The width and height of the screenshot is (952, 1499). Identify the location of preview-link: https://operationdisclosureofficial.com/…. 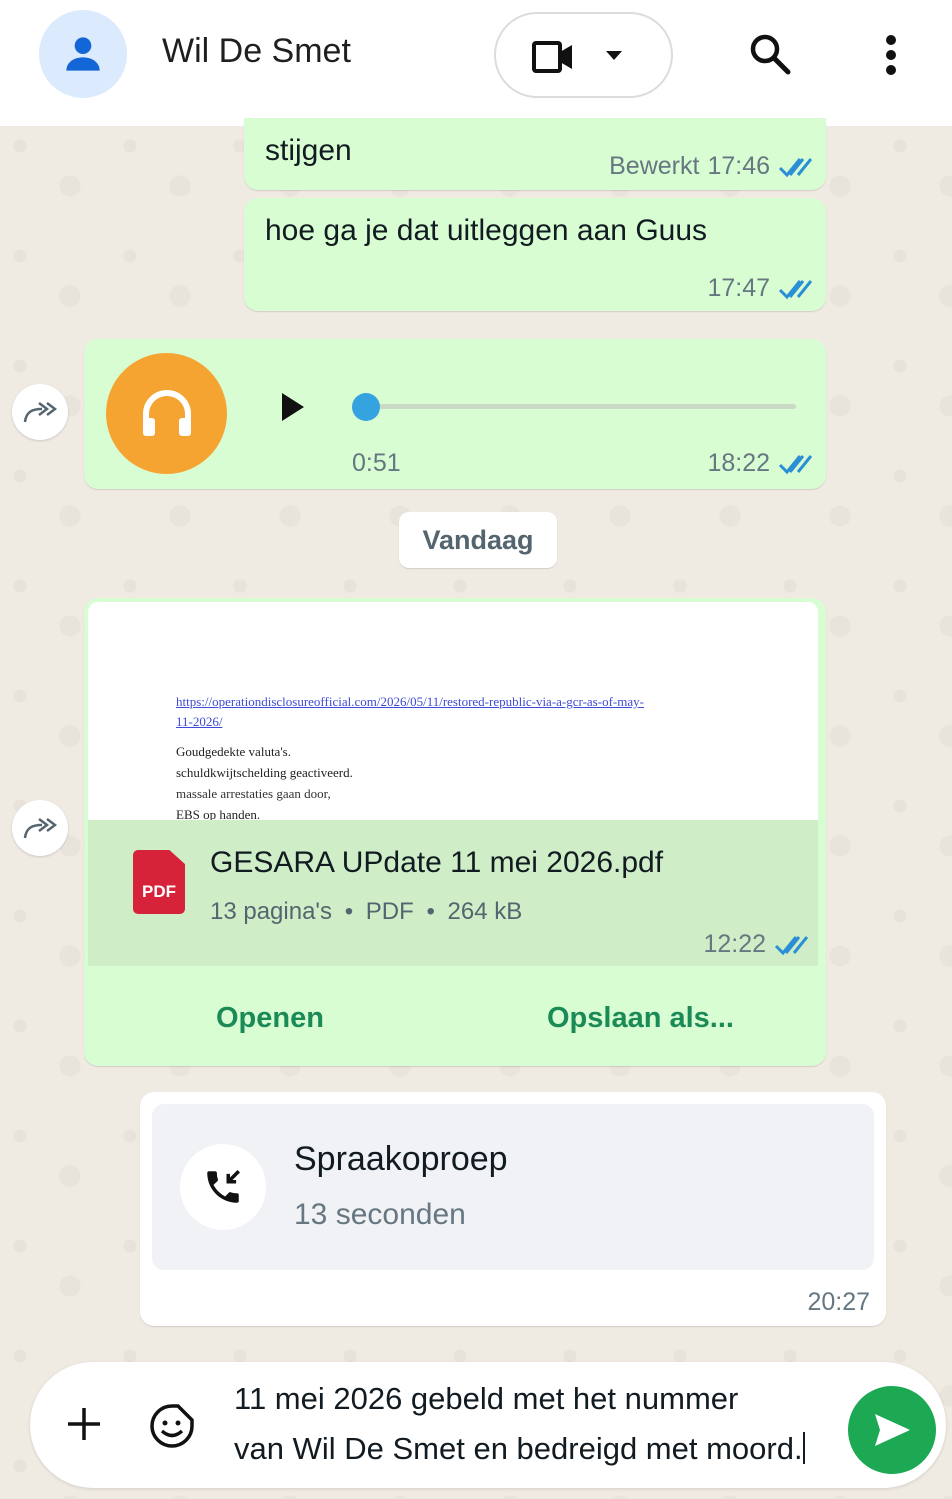
(410, 701).